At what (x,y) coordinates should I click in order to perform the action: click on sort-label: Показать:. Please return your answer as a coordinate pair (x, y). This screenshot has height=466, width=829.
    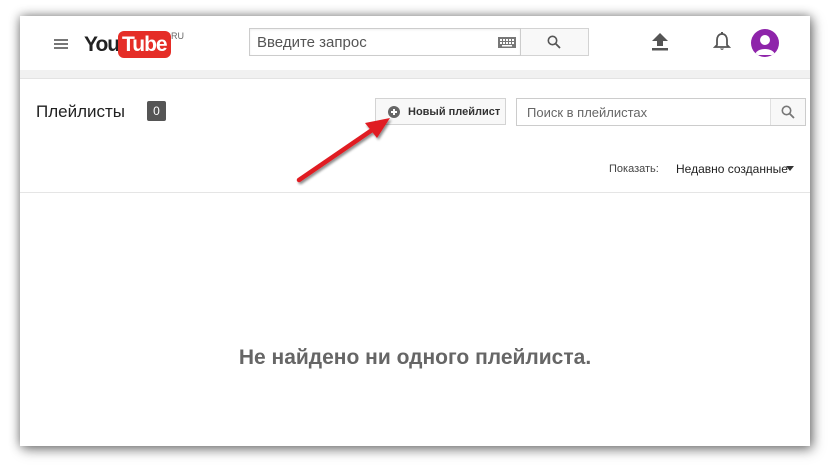
    Looking at the image, I should click on (634, 169).